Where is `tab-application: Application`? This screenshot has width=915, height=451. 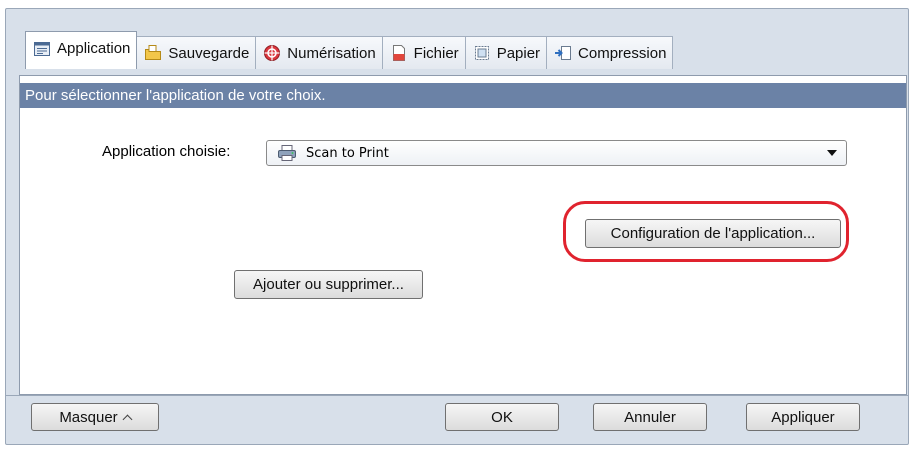
tab-application: Application is located at coordinates (81, 50).